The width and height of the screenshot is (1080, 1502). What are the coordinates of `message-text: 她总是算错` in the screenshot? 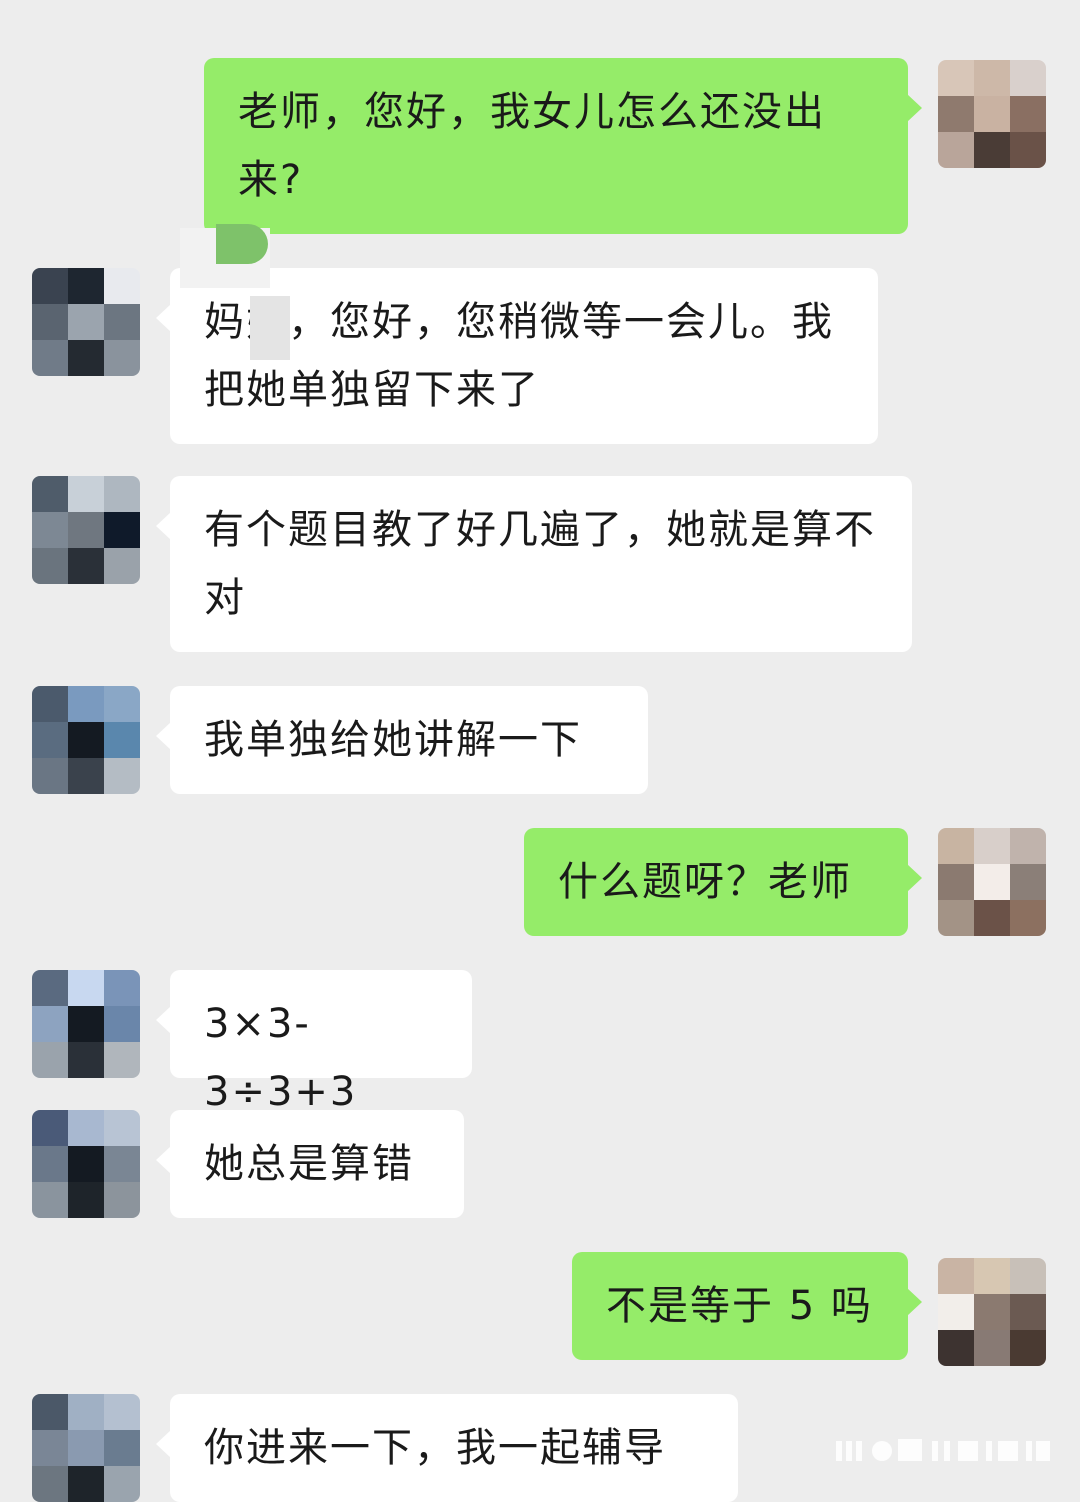 It's located at (309, 1164).